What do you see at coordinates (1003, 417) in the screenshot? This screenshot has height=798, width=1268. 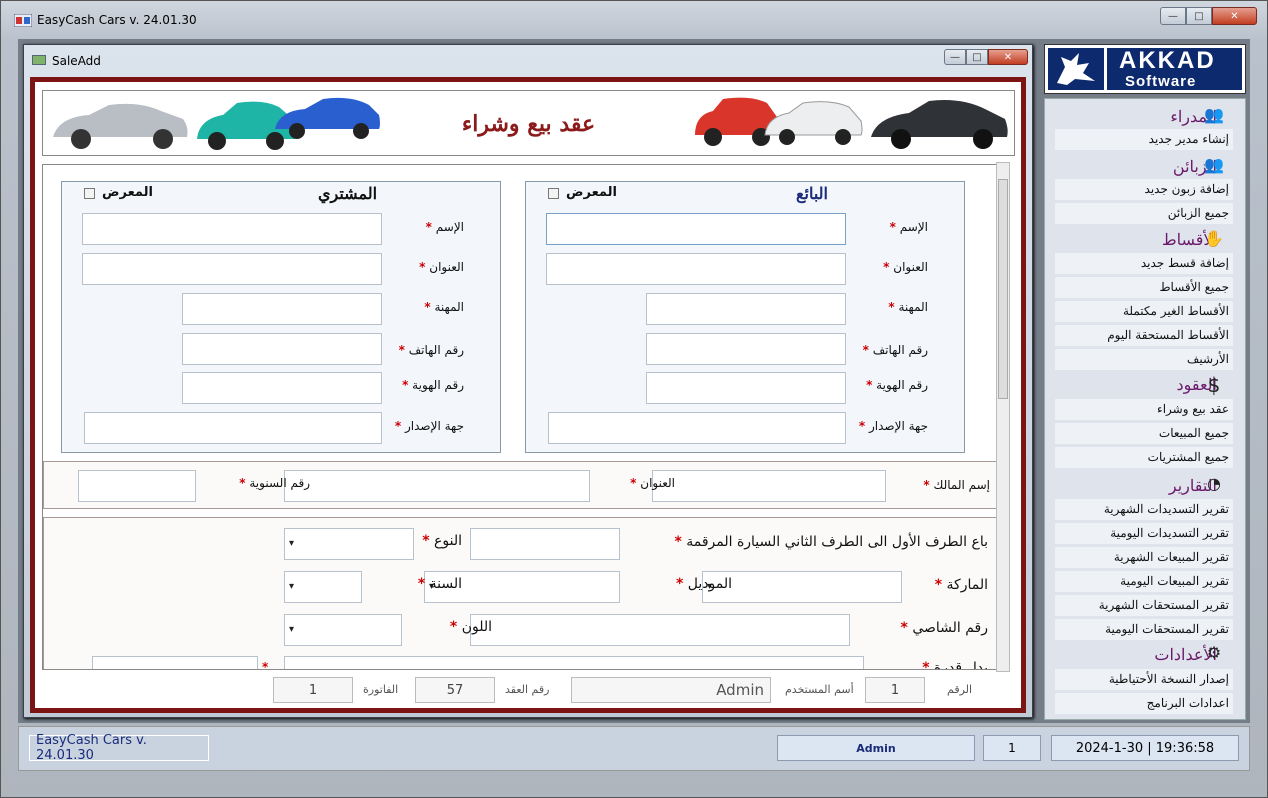 I see `form-scrollbar` at bounding box center [1003, 417].